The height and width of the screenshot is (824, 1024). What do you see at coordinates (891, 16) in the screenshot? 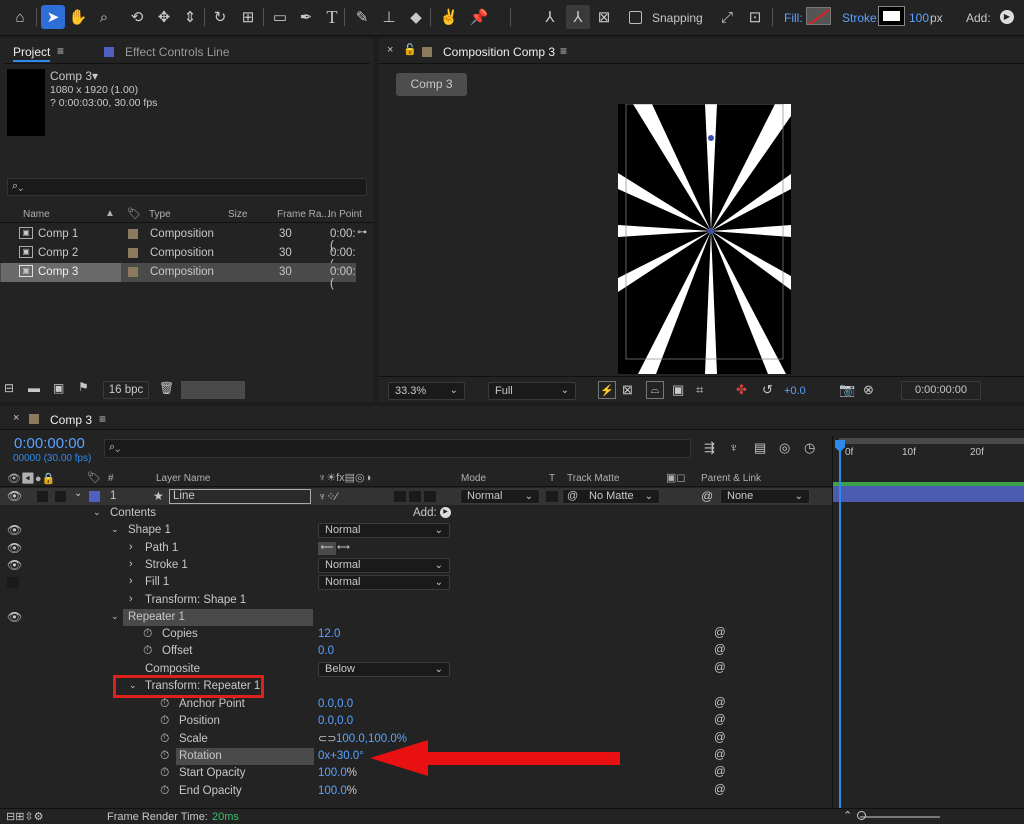
I see `stroke-swatch` at bounding box center [891, 16].